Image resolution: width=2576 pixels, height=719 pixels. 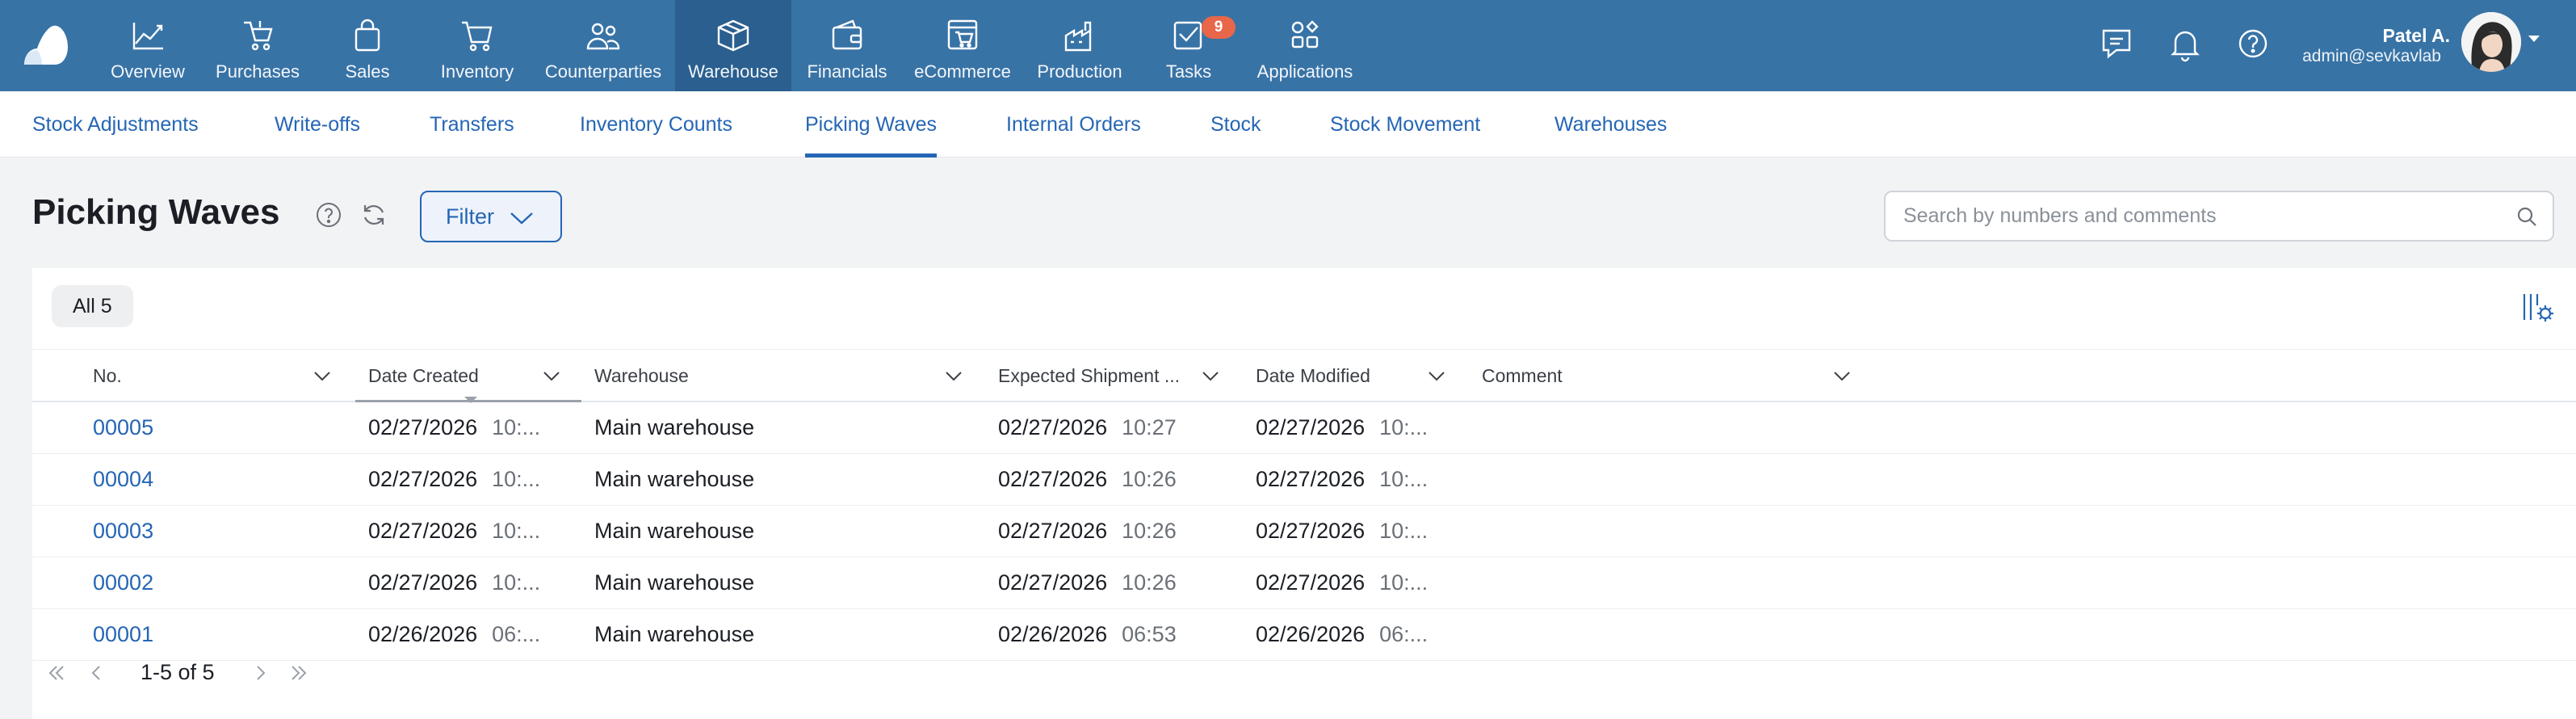 I want to click on nav-production: Production, so click(x=1079, y=45).